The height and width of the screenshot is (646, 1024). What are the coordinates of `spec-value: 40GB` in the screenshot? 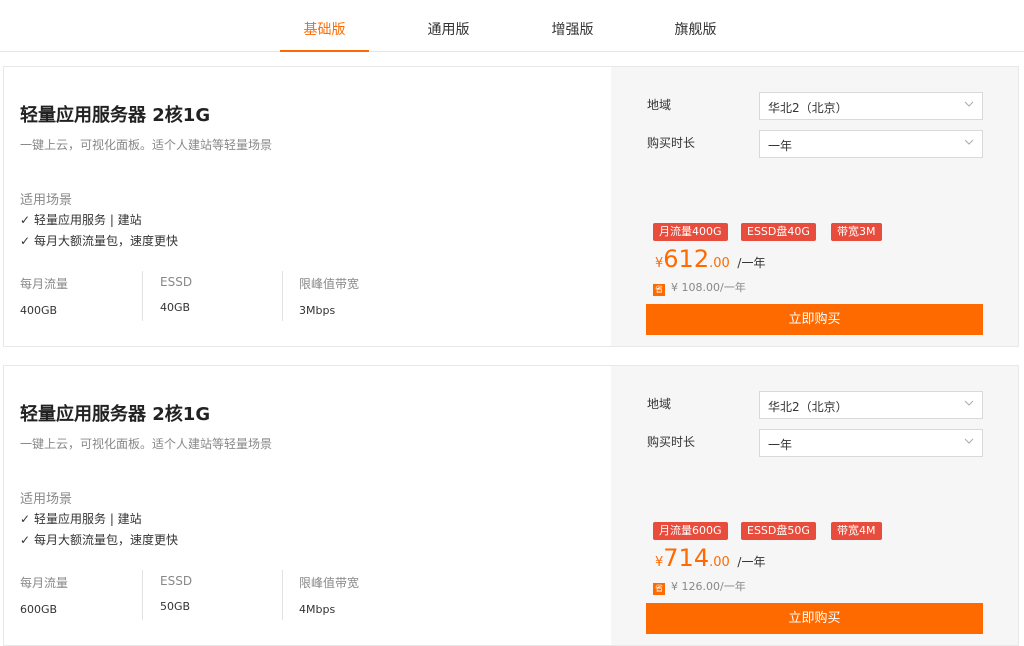 It's located at (175, 307).